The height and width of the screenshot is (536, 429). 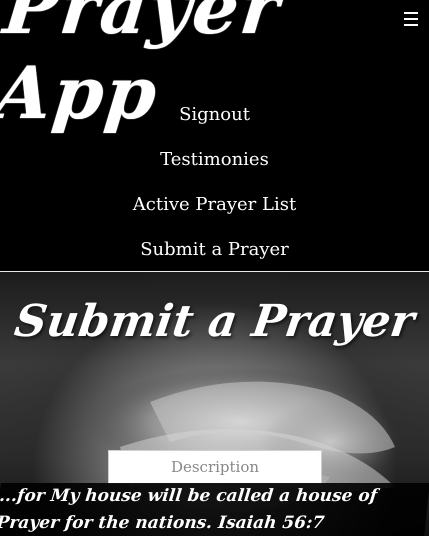 I want to click on hero-title: Submit a Prayer, so click(x=214, y=321).